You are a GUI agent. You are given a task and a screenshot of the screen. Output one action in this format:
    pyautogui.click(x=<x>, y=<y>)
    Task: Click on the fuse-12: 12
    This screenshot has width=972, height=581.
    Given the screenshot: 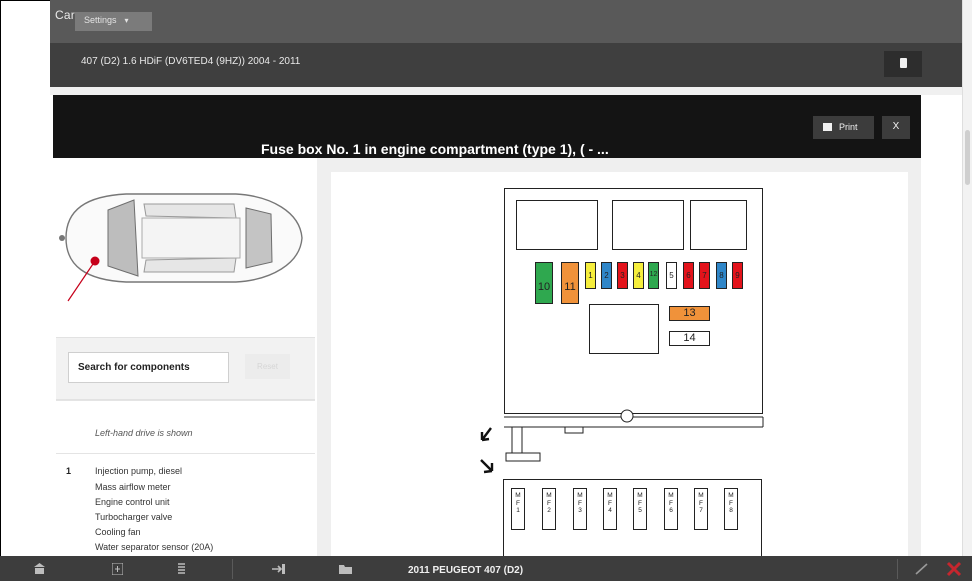 What is the action you would take?
    pyautogui.click(x=653, y=275)
    